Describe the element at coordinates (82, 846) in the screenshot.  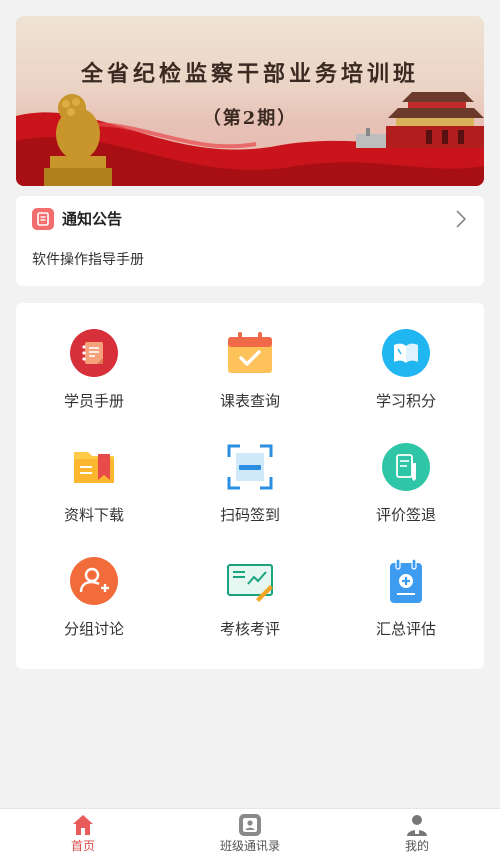
I see `tab-label: 首页` at that location.